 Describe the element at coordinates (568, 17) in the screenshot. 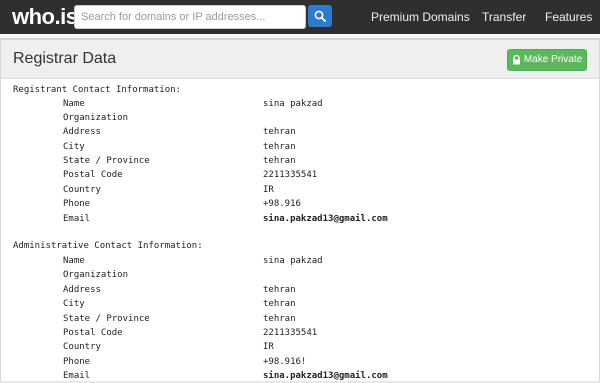

I see `nav-features: Features` at that location.